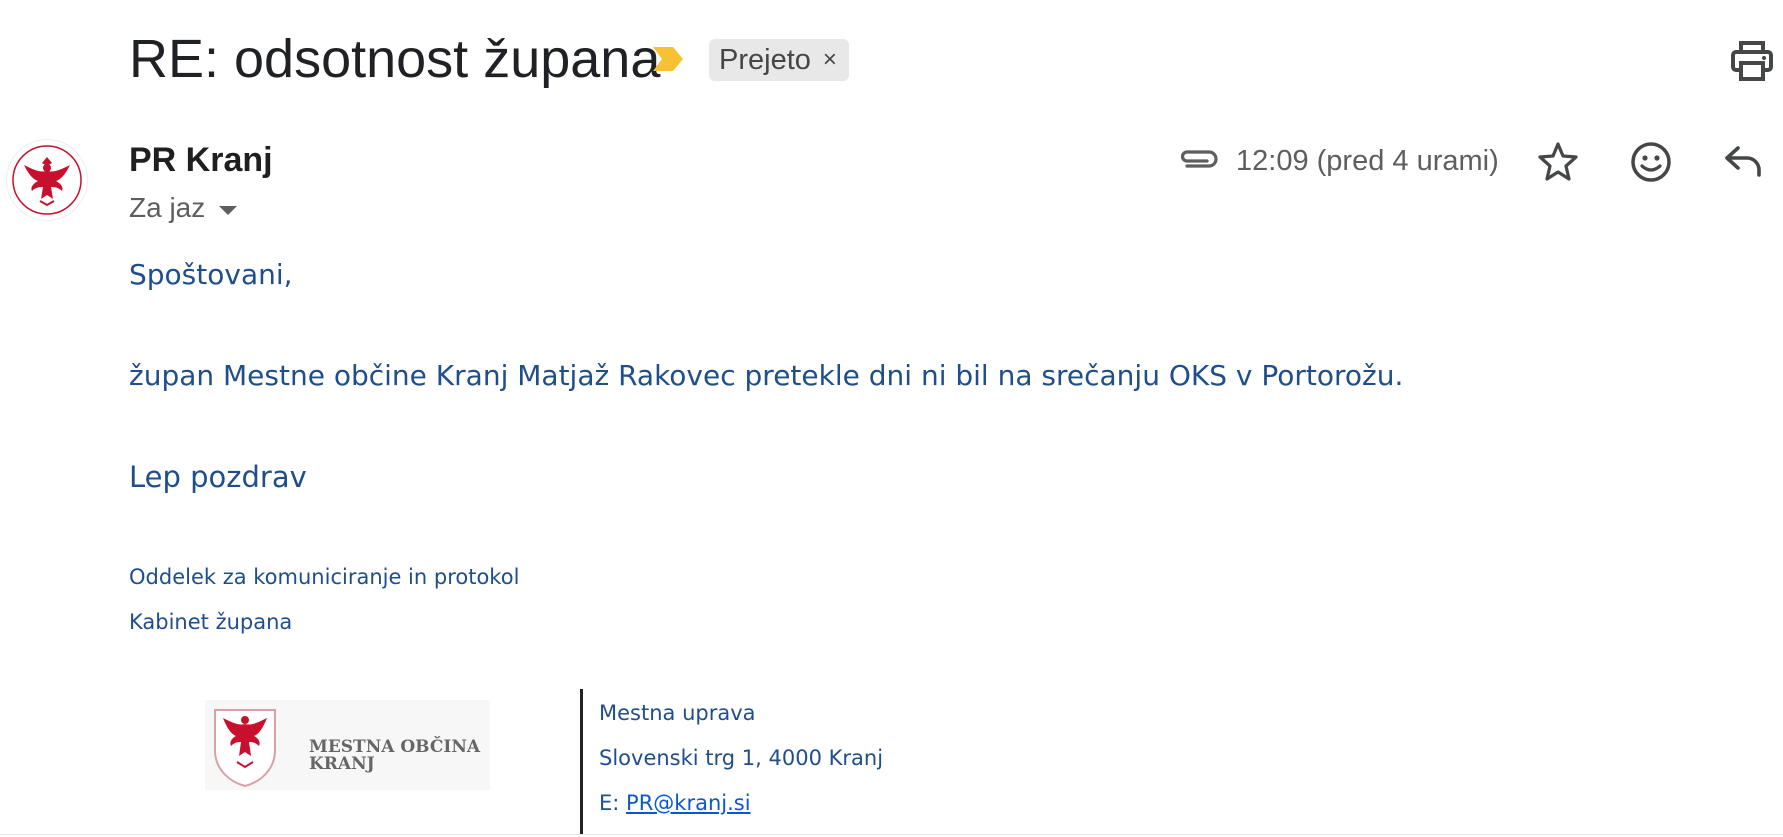 The height and width of the screenshot is (837, 1783). I want to click on label-chip-inbox: Prejeto ×, so click(779, 60).